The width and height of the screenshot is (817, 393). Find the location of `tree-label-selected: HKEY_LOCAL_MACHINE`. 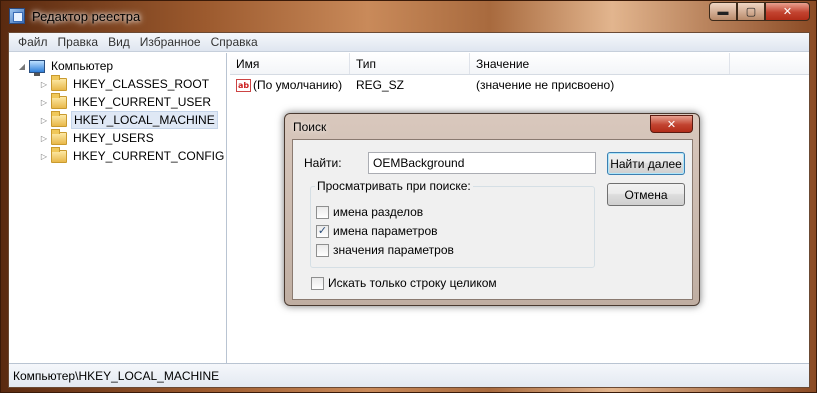

tree-label-selected: HKEY_LOCAL_MACHINE is located at coordinates (144, 120).